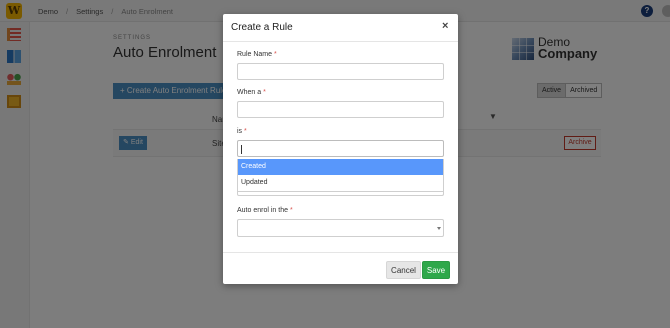  I want to click on is-label: is *, so click(242, 131).